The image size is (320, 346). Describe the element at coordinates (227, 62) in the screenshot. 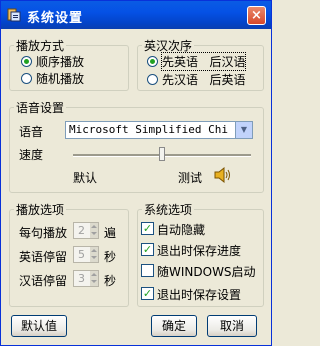

I see `chinese-after-text: 后汉语` at that location.